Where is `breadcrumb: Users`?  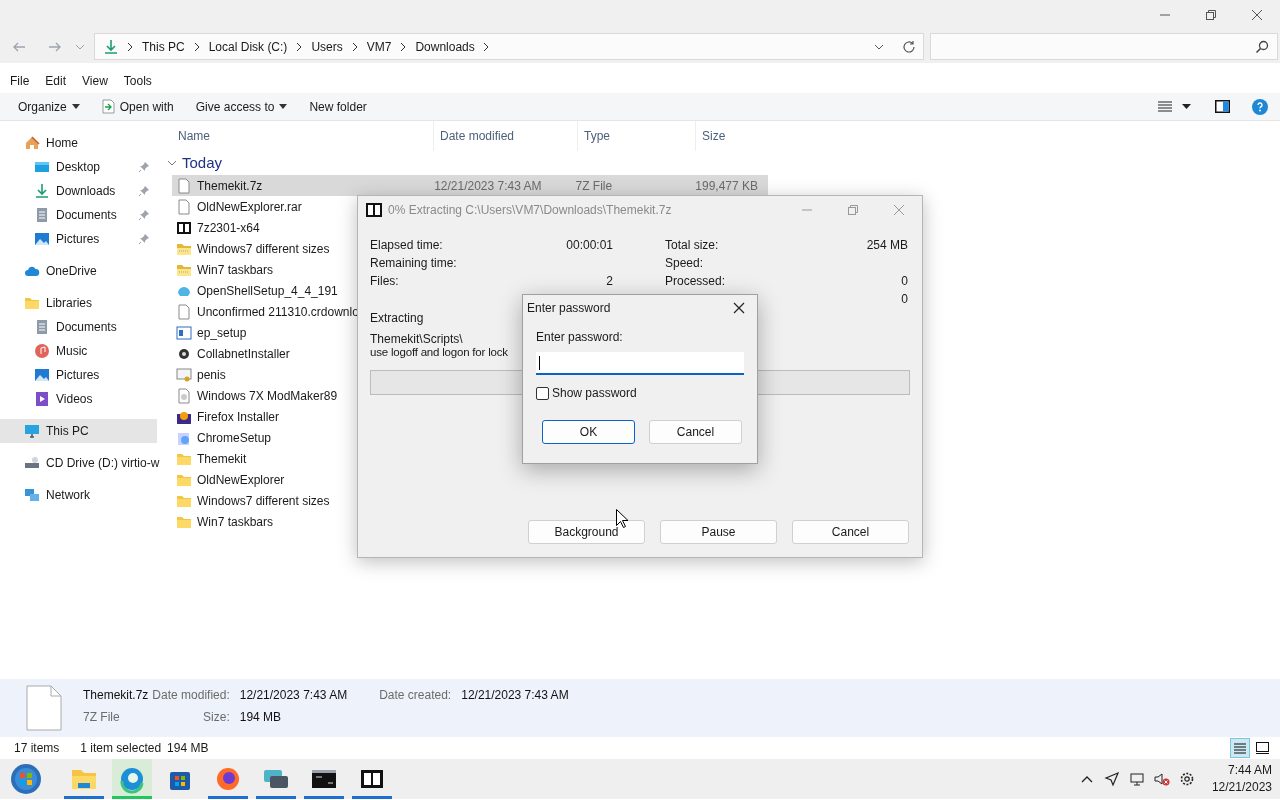
breadcrumb: Users is located at coordinates (327, 46).